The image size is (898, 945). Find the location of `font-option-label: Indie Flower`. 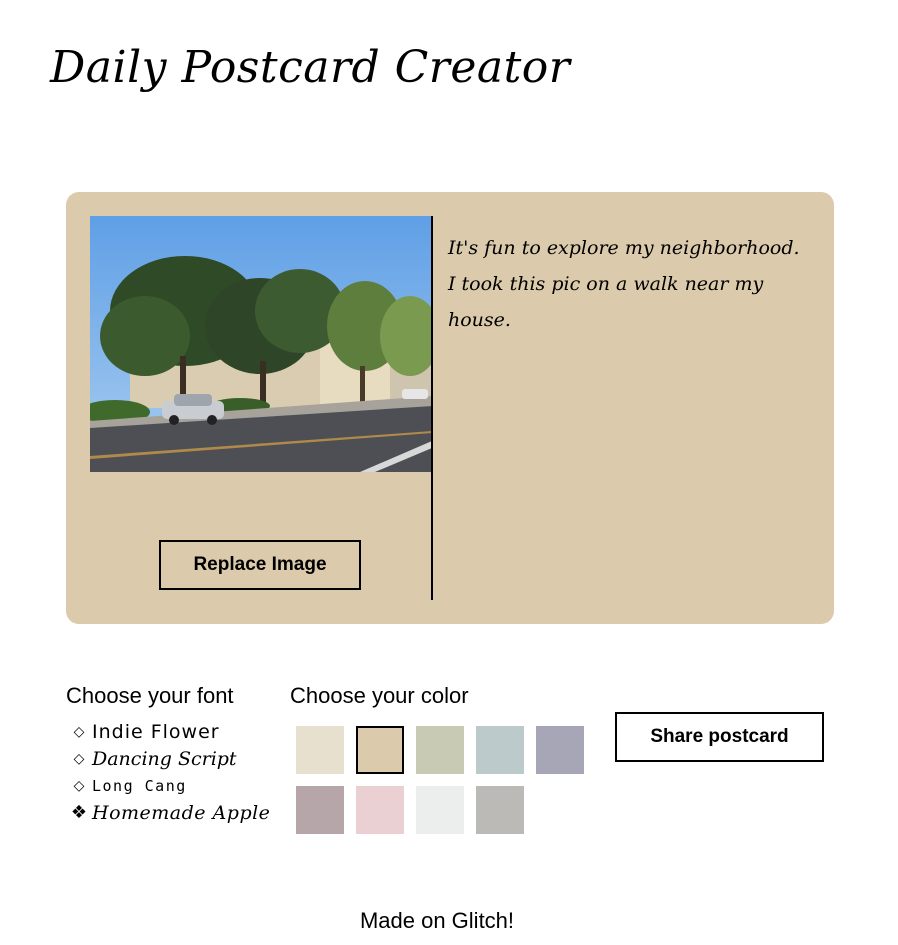

font-option-label: Indie Flower is located at coordinates (156, 731).